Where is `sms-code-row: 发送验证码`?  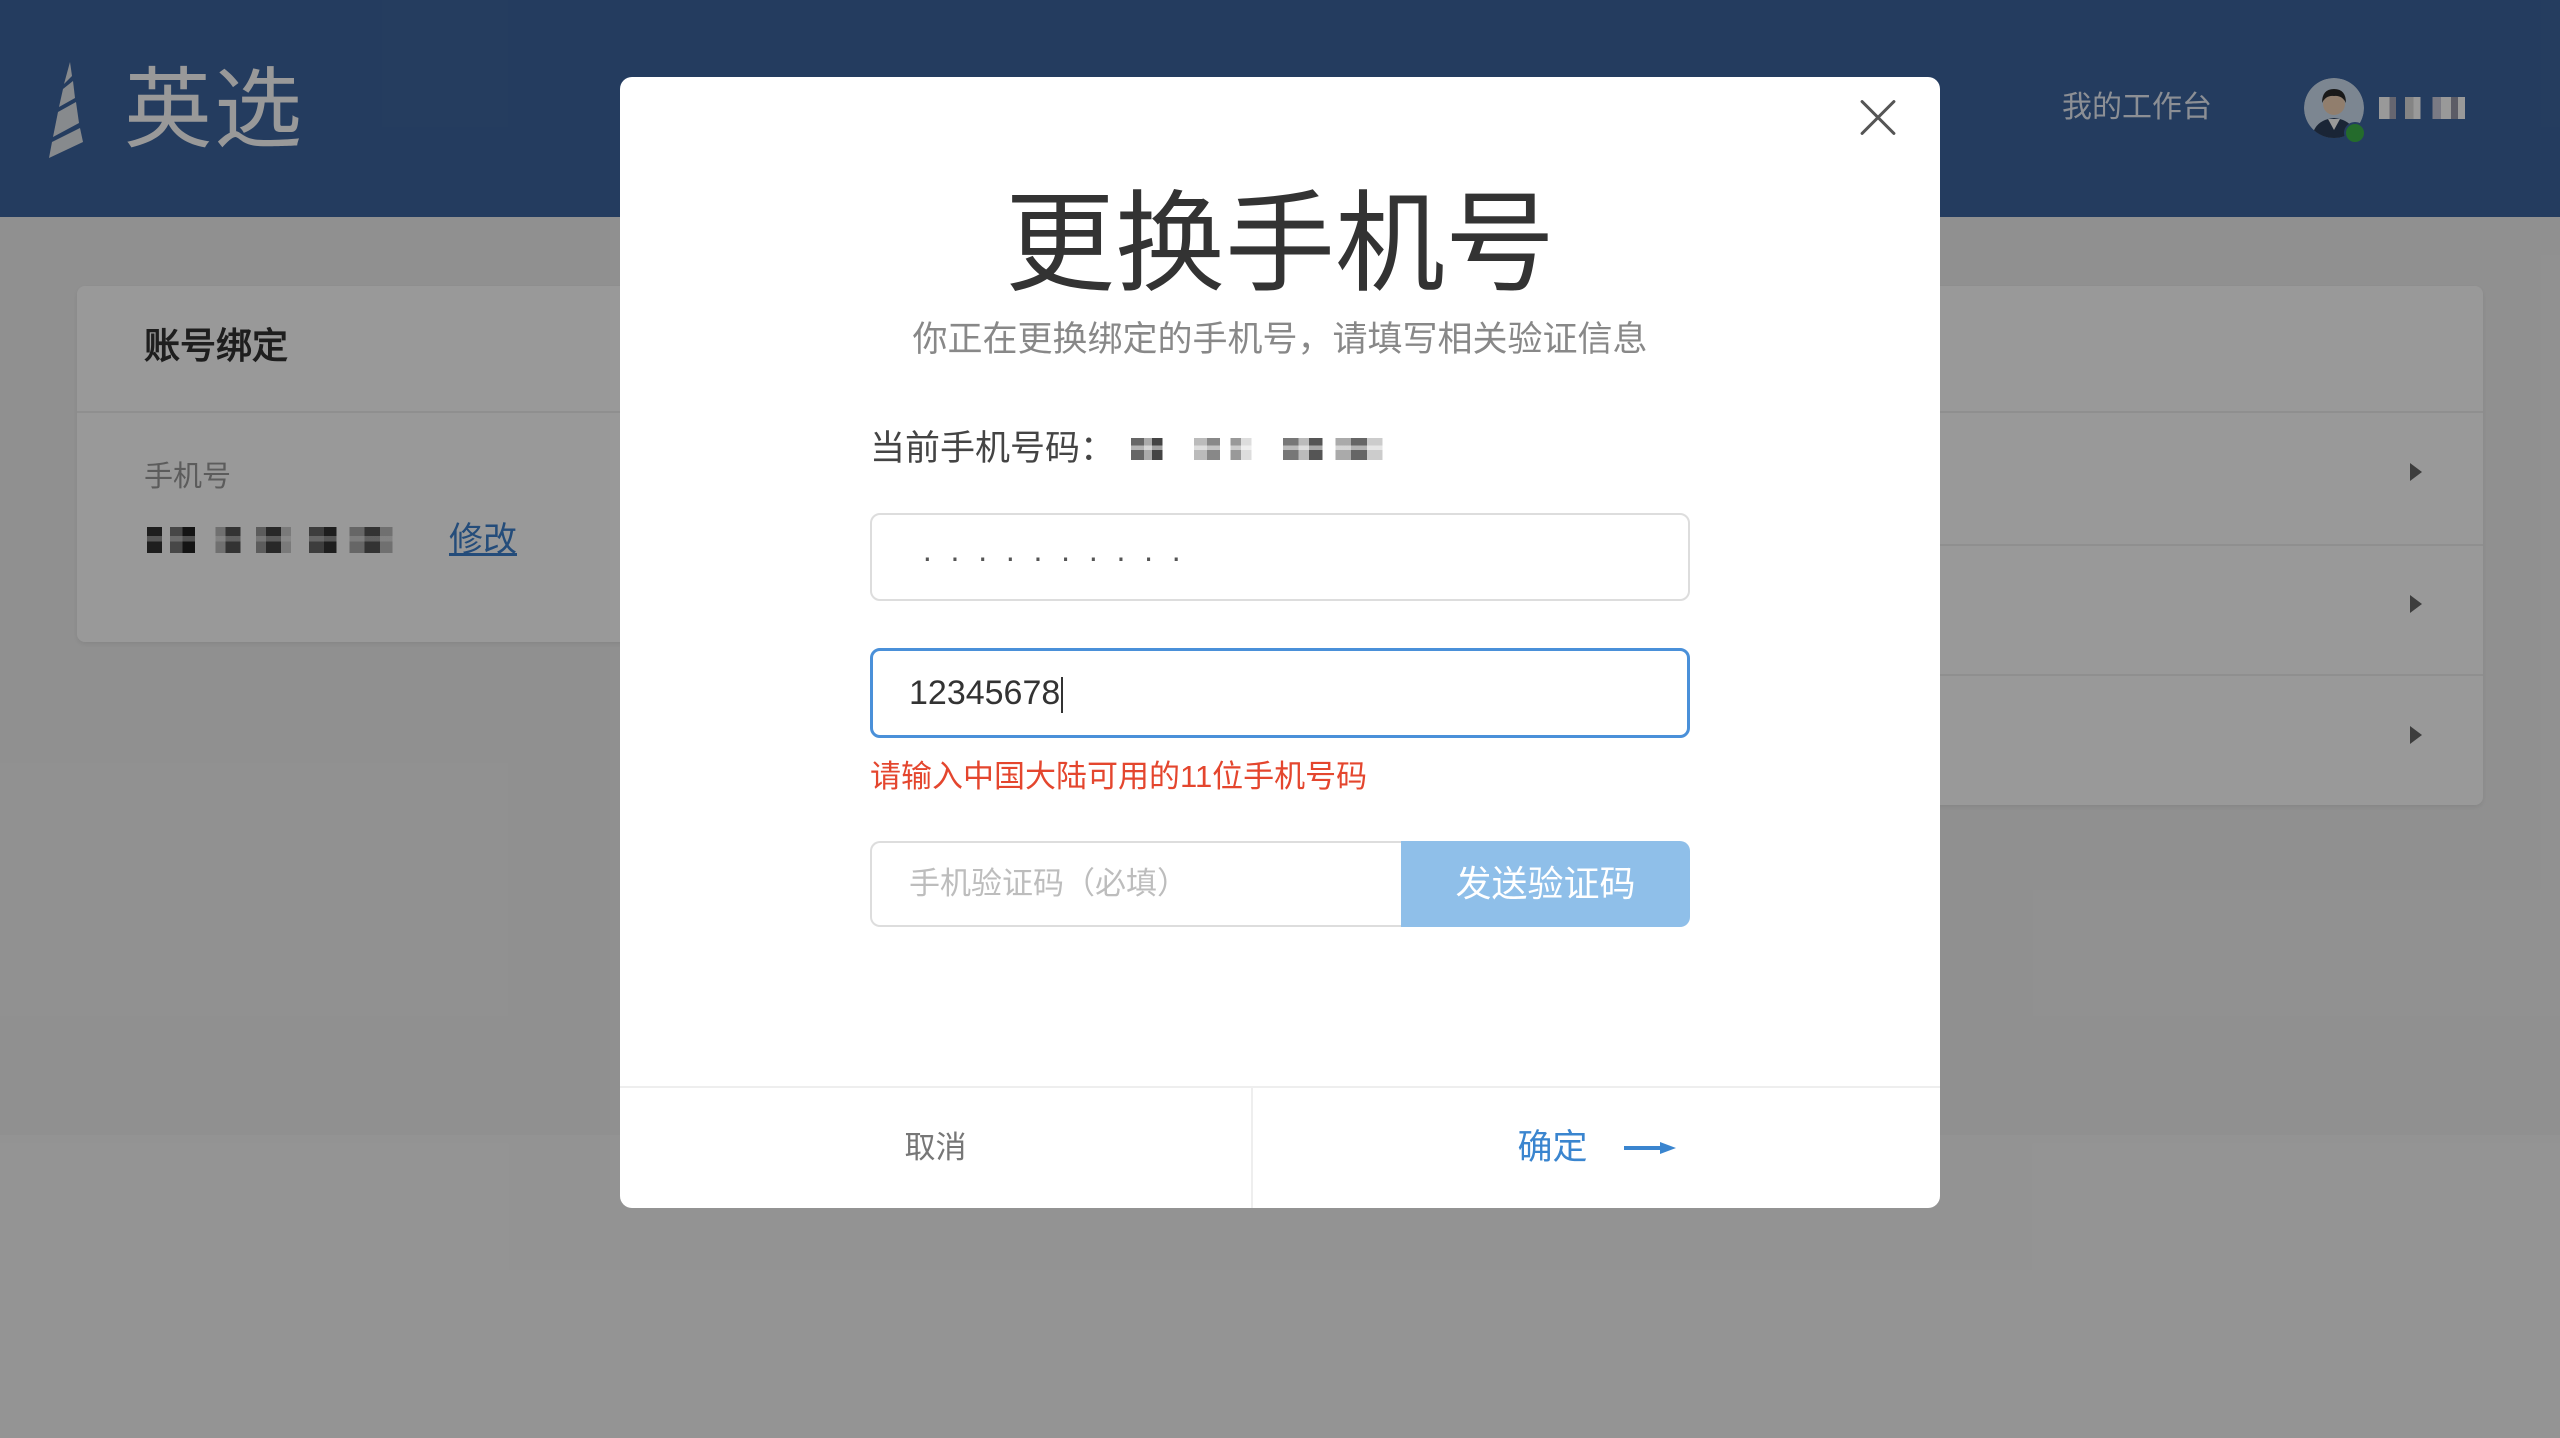
sms-code-row: 发送验证码 is located at coordinates (1280, 884).